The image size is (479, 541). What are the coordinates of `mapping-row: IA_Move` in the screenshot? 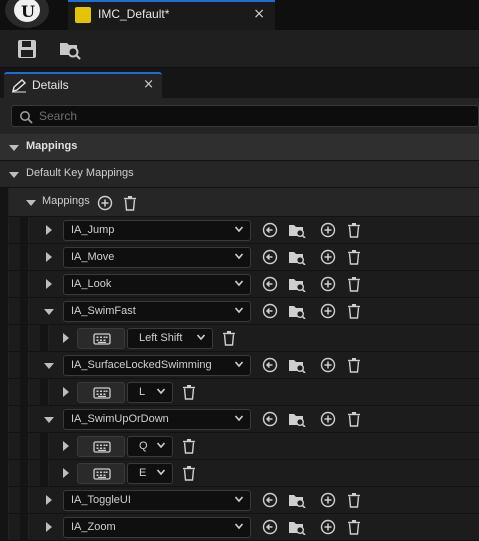 It's located at (239, 257).